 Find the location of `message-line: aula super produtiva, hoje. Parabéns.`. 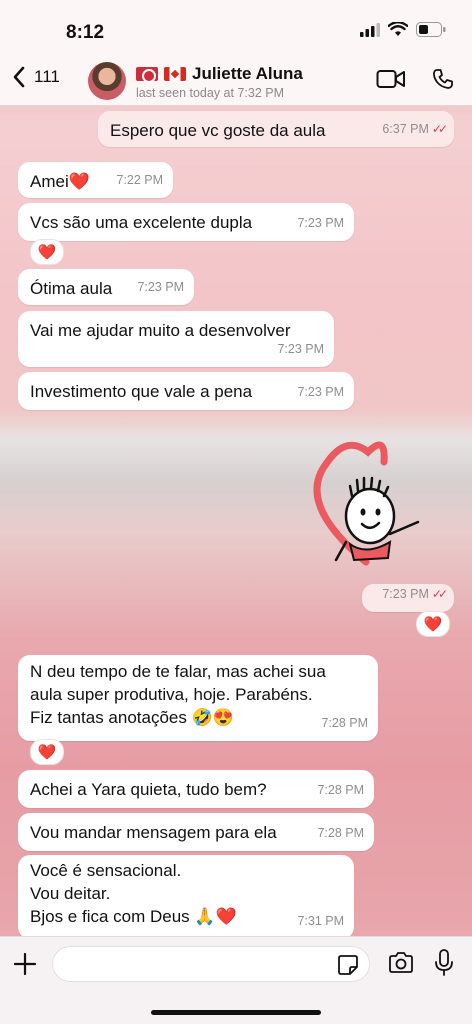

message-line: aula super produtiva, hoje. Parabéns. is located at coordinates (171, 694).